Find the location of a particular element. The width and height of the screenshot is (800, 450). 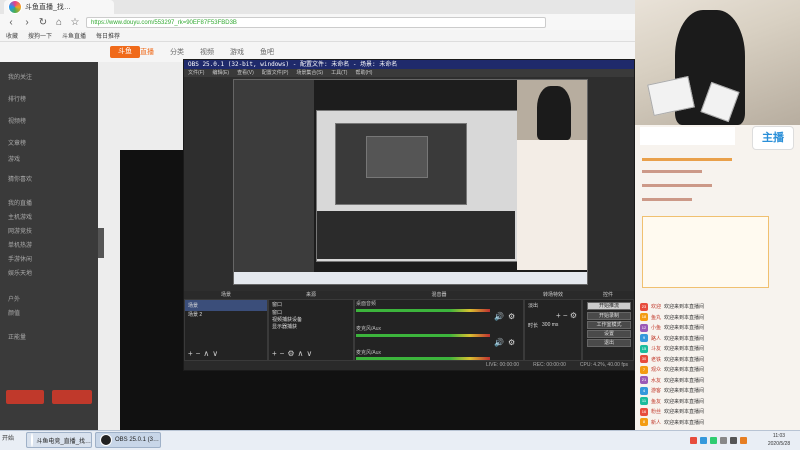

chat-username: 老铁 is located at coordinates (656, 359).